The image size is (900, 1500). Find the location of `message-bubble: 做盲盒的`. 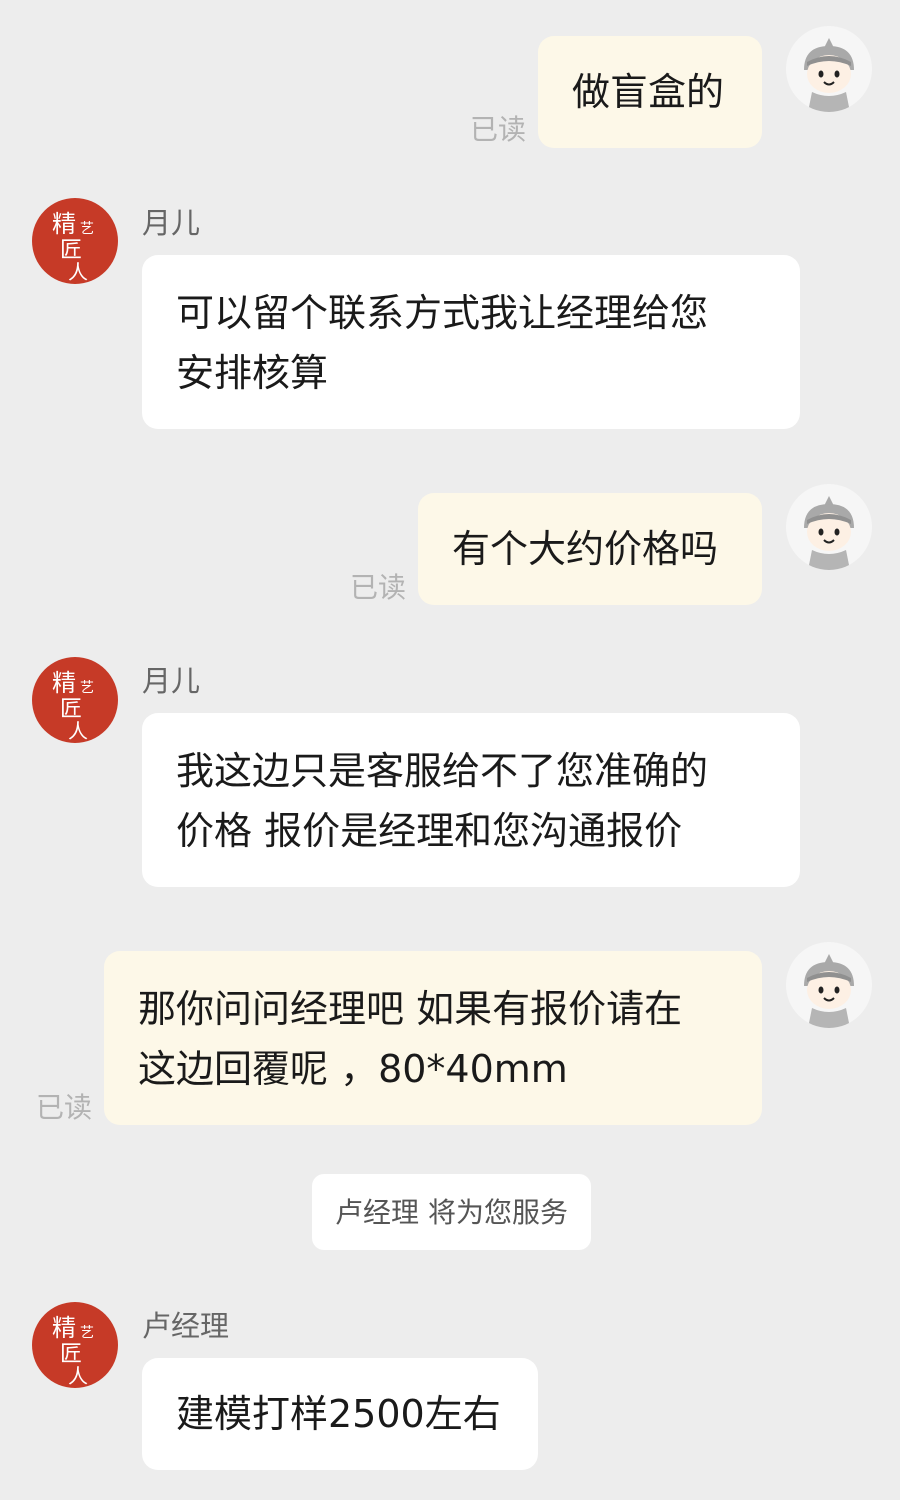

message-bubble: 做盲盒的 is located at coordinates (650, 92).